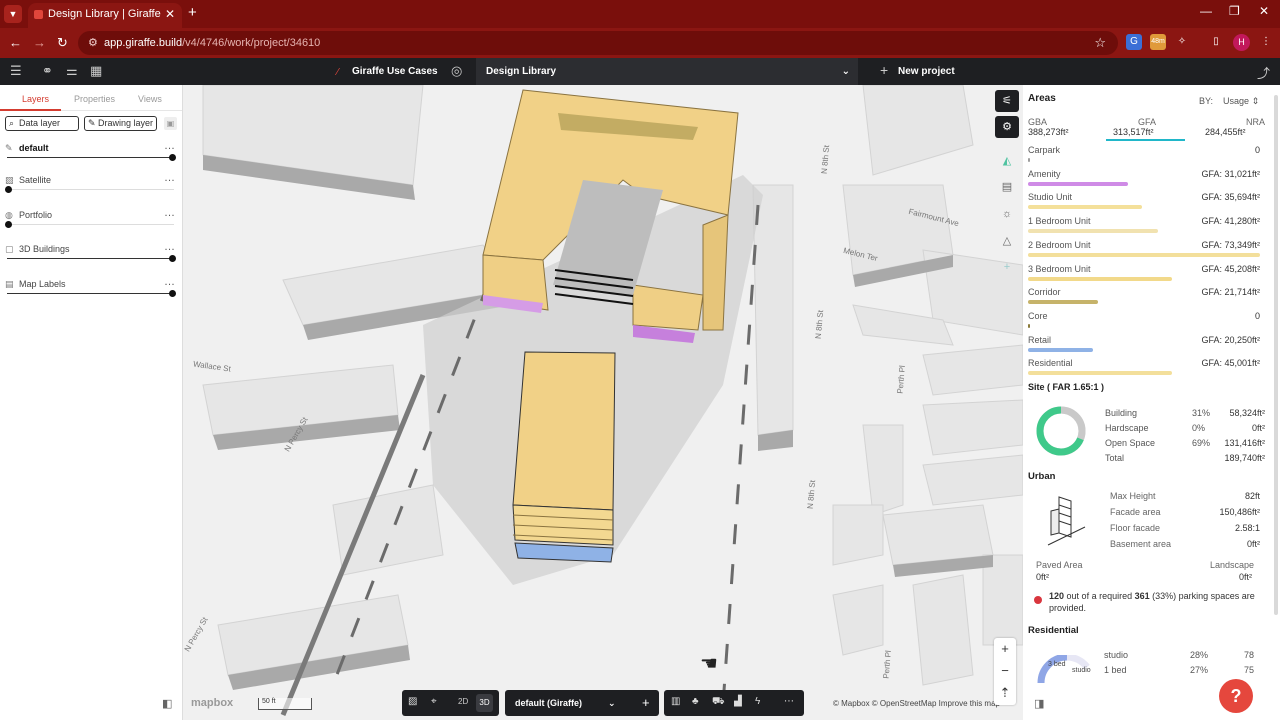 Image resolution: width=1280 pixels, height=720 pixels. Describe the element at coordinates (1007, 161) in the screenshot. I see `site-icon: ◭` at that location.